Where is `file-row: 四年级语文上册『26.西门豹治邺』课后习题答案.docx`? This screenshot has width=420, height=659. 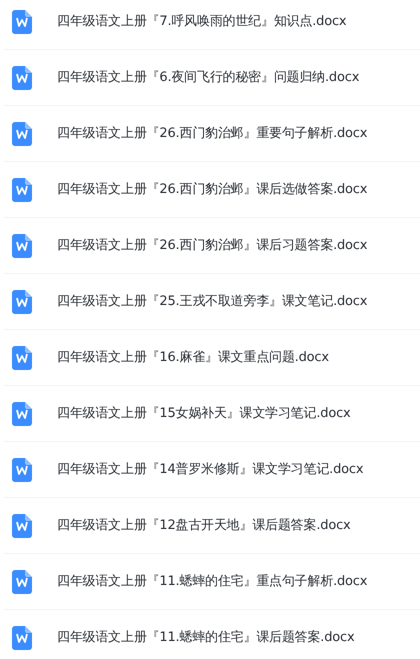 file-row: 四年级语文上册『26.西门豹治邺』课后习题答案.docx is located at coordinates (212, 246).